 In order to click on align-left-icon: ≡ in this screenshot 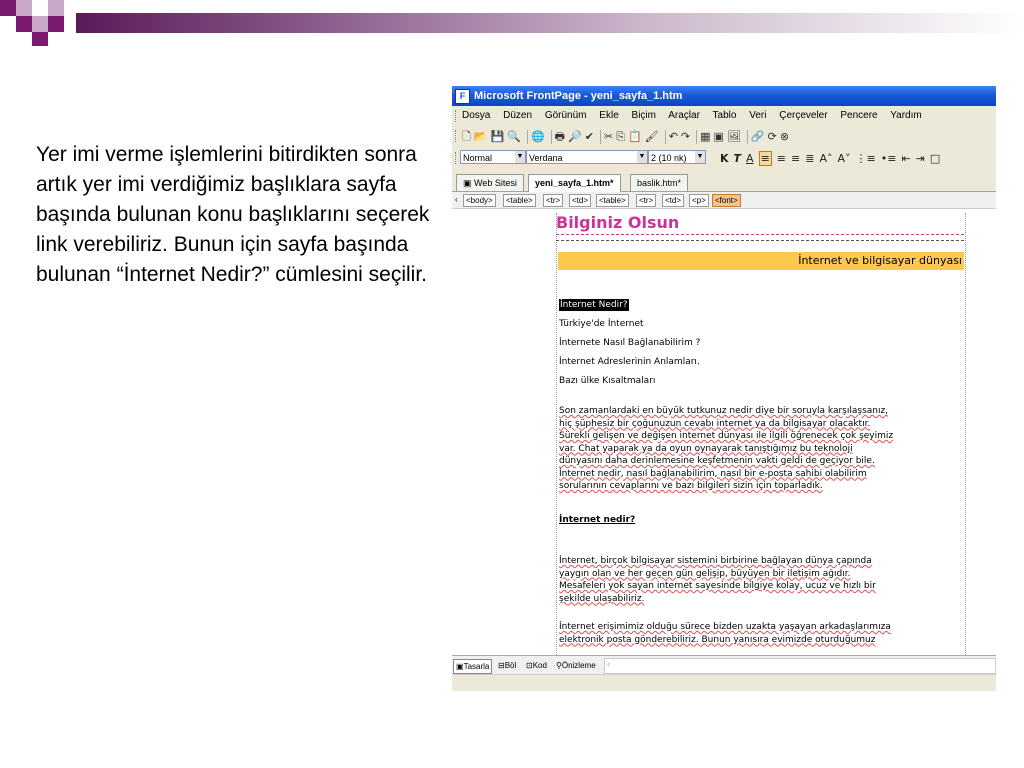, I will do `click(765, 158)`.